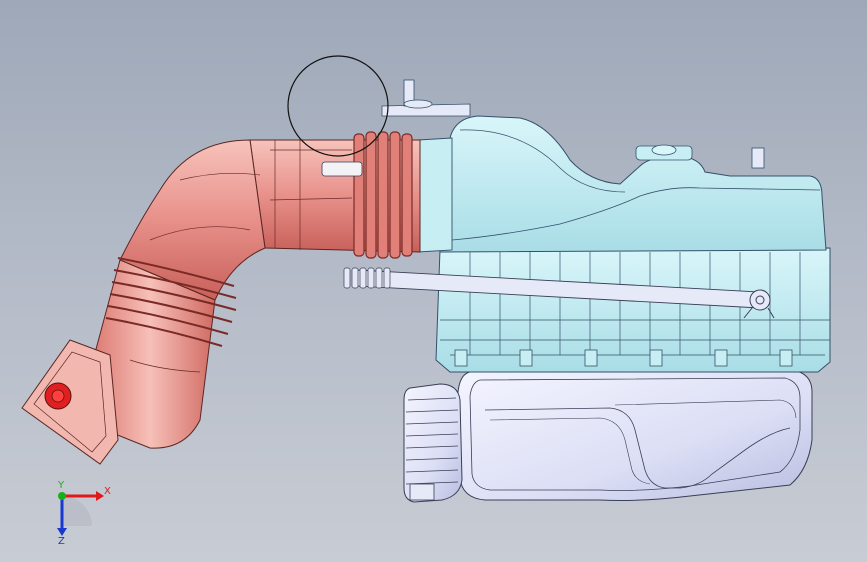 The image size is (867, 562). What do you see at coordinates (84, 513) in the screenshot?
I see `view-triad: X Y Z` at bounding box center [84, 513].